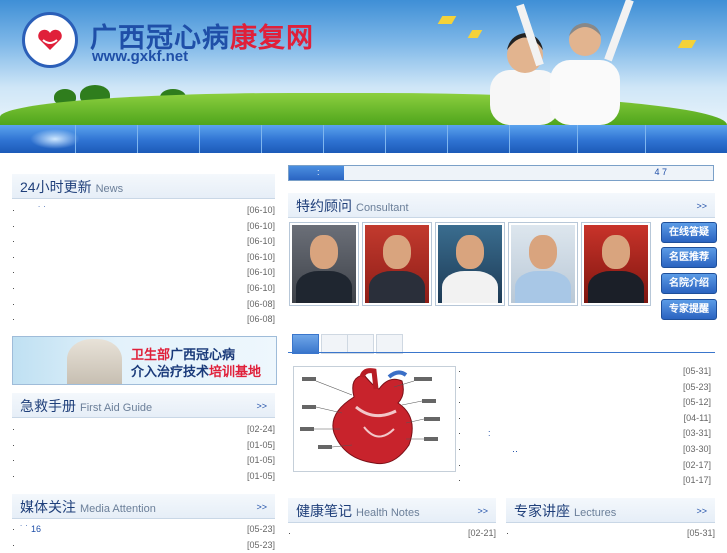  I want to click on list-item-date: [06-10], so click(260, 256).